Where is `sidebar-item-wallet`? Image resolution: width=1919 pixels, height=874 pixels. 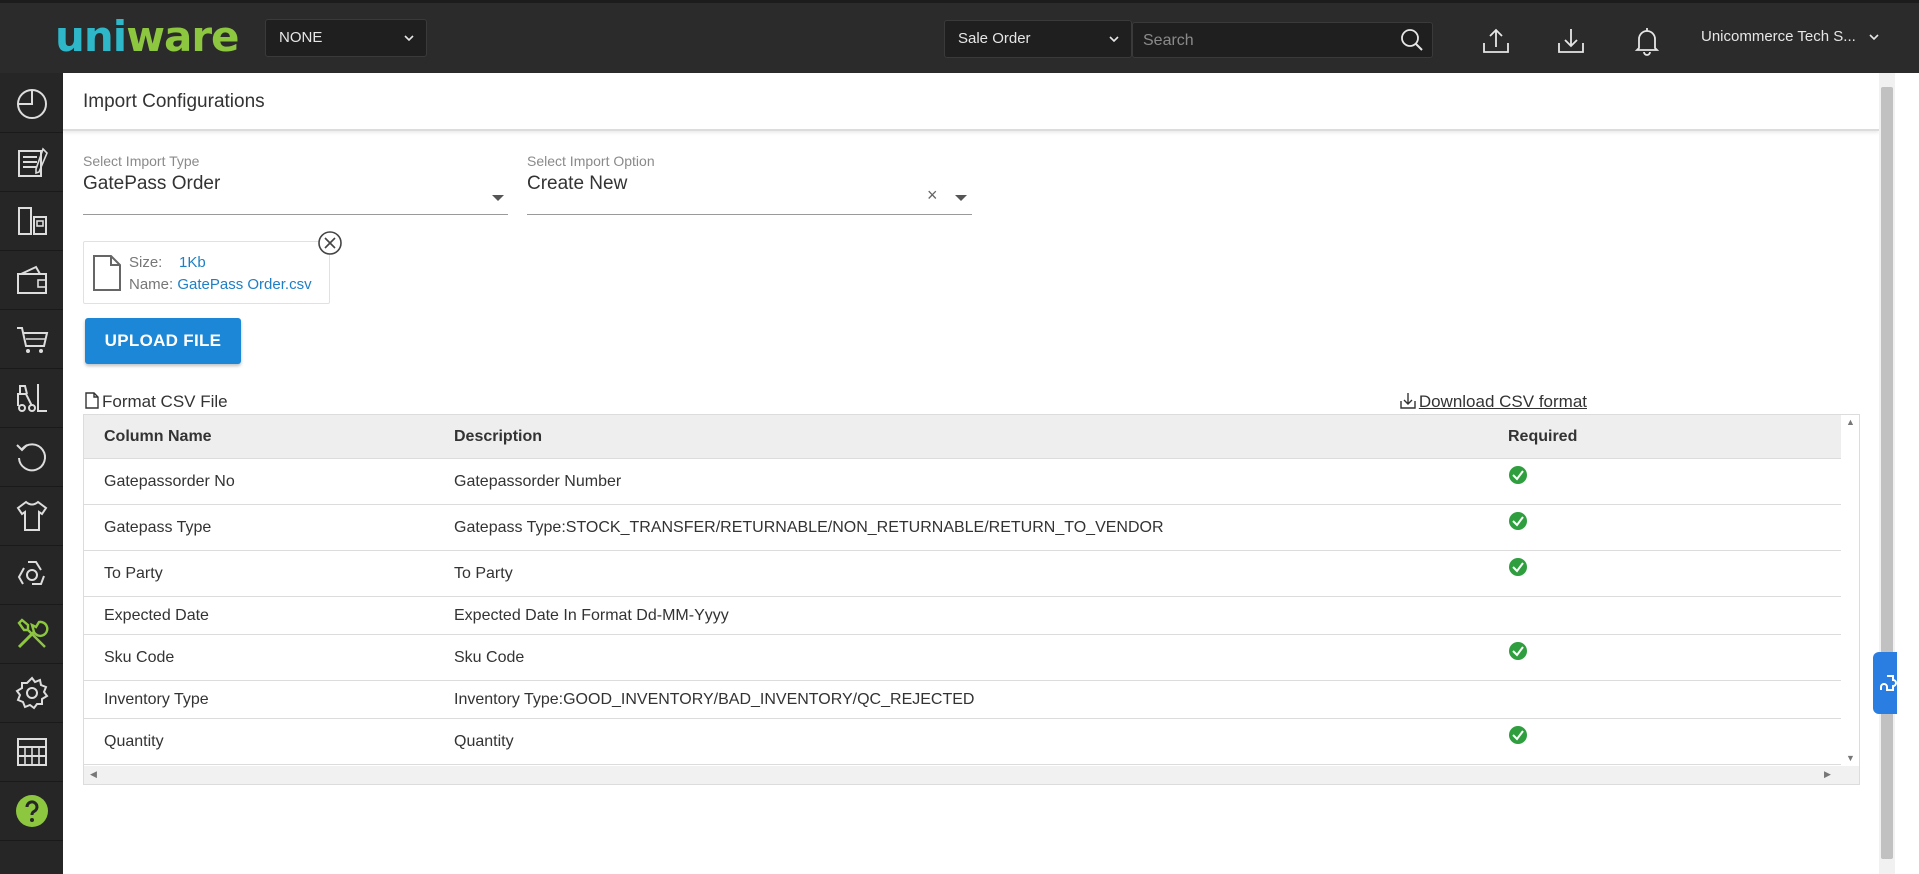
sidebar-item-wallet is located at coordinates (31, 280).